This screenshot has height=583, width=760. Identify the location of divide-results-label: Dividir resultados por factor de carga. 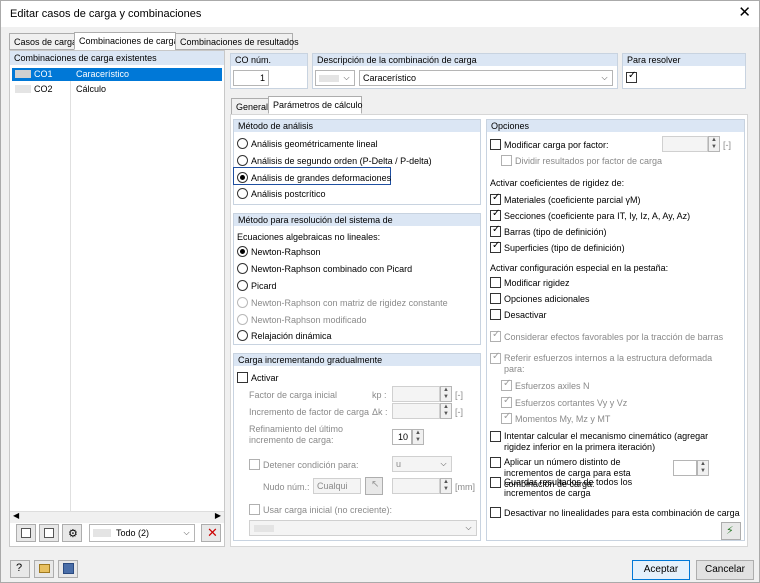
(589, 161).